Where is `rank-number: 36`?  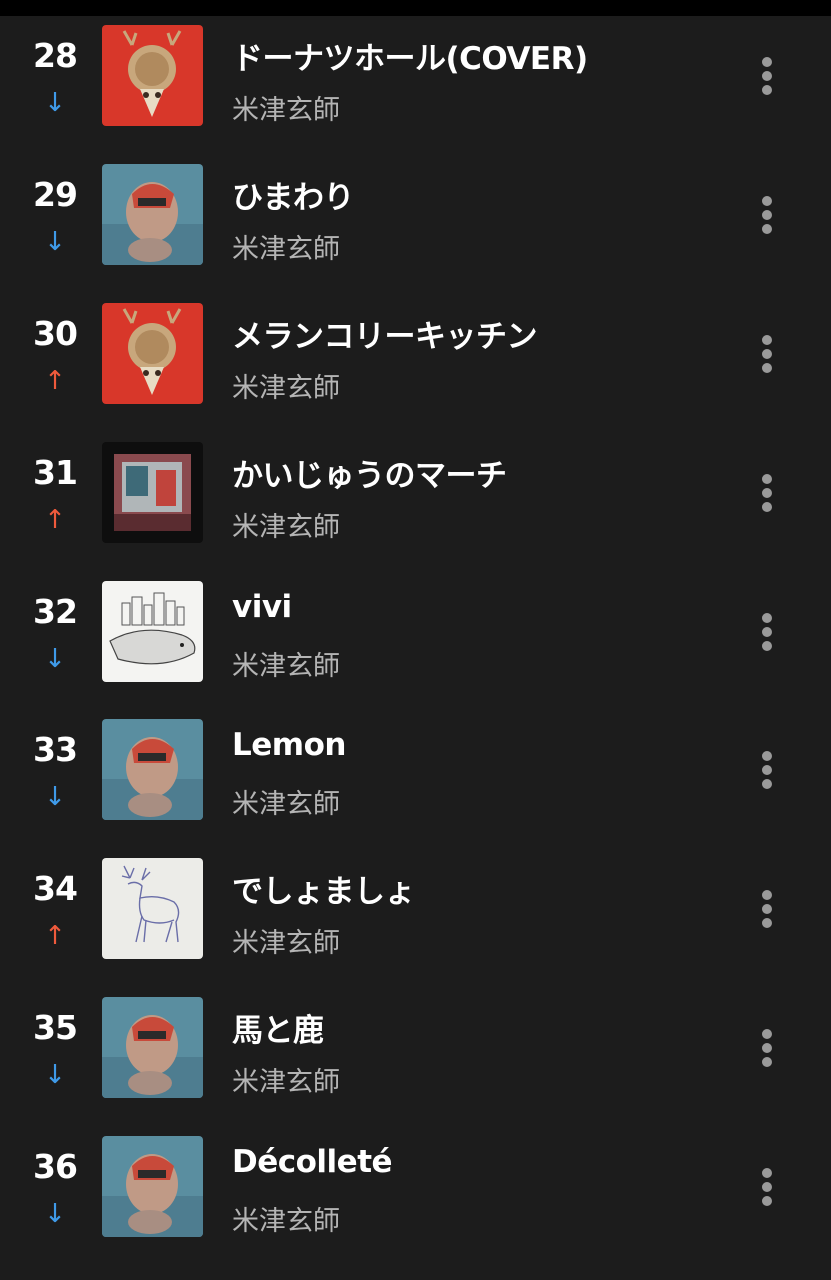
rank-number: 36 is located at coordinates (55, 1167).